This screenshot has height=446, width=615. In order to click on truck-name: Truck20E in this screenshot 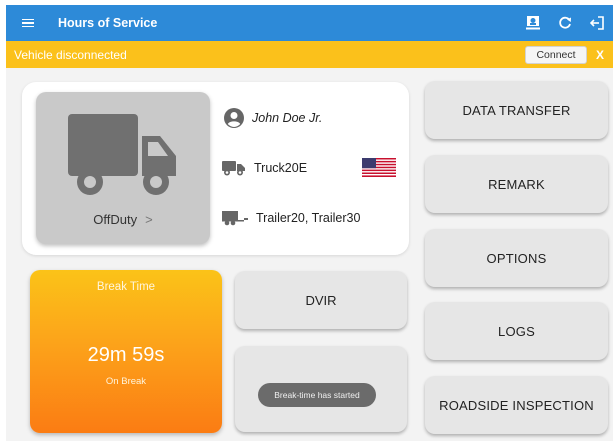, I will do `click(281, 168)`.